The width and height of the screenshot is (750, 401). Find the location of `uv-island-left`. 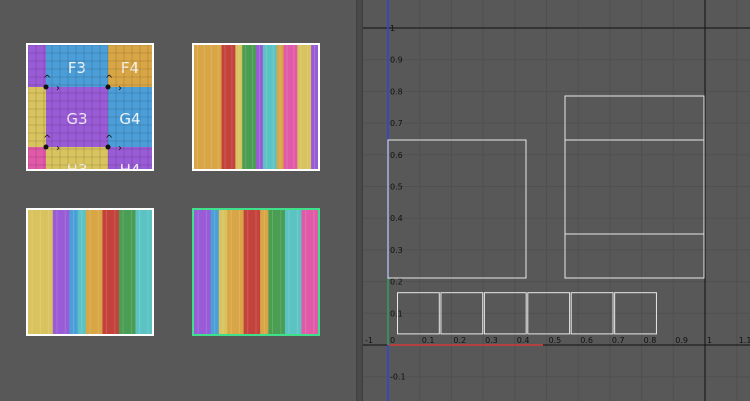

uv-island-left is located at coordinates (457, 209).